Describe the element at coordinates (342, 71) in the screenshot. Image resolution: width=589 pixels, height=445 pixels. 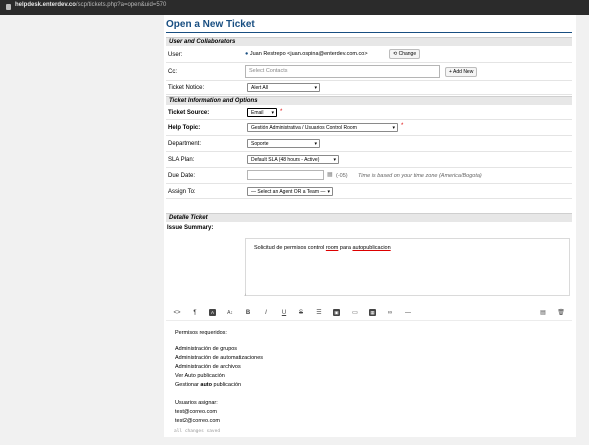
I see `cc-input: Select Contacts` at that location.